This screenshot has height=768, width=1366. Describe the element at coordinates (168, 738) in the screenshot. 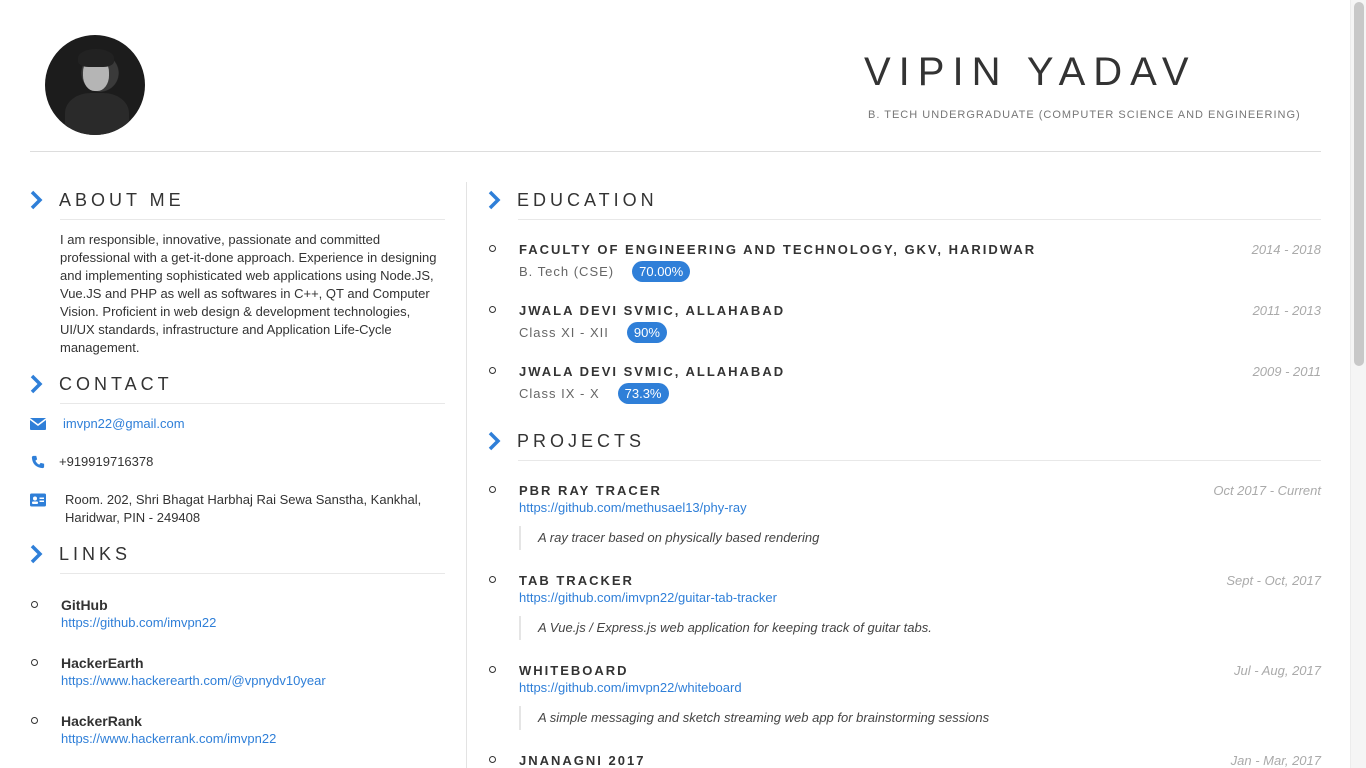

I see `link-url-hackerrank: https://www.hackerrank.com/imvpn22` at that location.